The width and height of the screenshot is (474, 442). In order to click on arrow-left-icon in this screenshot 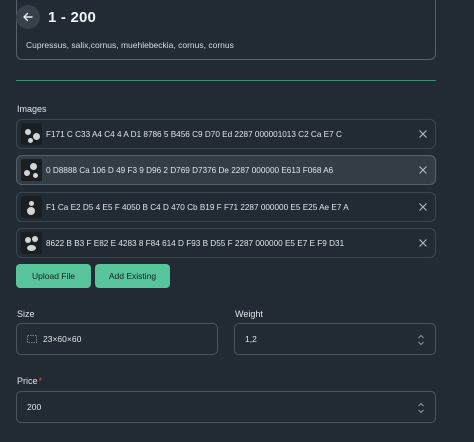, I will do `click(28, 17)`.